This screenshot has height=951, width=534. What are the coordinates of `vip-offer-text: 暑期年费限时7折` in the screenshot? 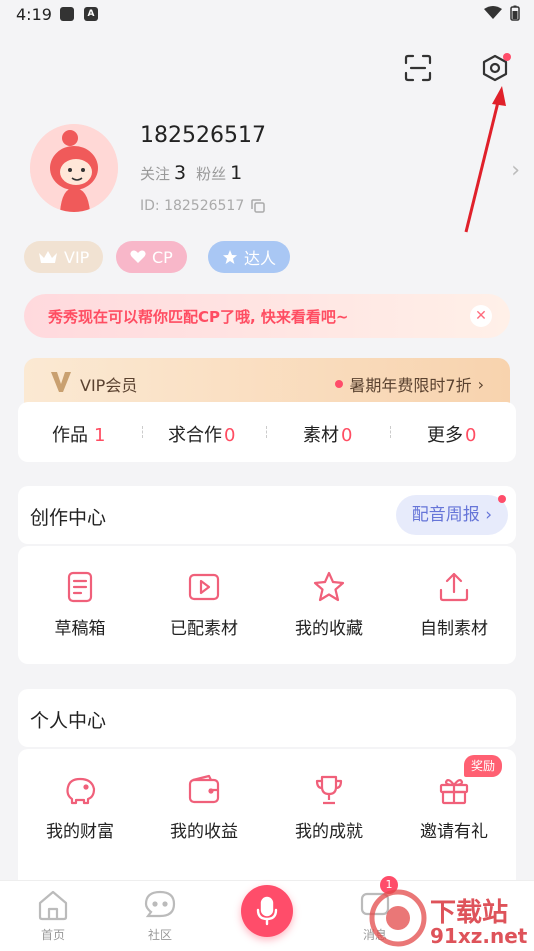 It's located at (410, 385).